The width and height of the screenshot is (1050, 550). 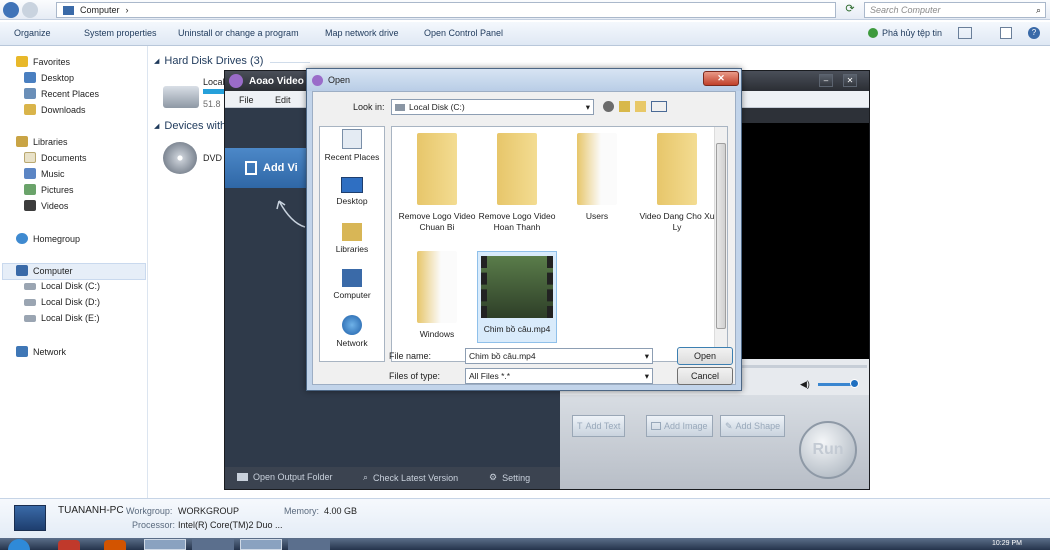 What do you see at coordinates (362, 33) in the screenshot?
I see `map-network-drive-button: Map network drive` at bounding box center [362, 33].